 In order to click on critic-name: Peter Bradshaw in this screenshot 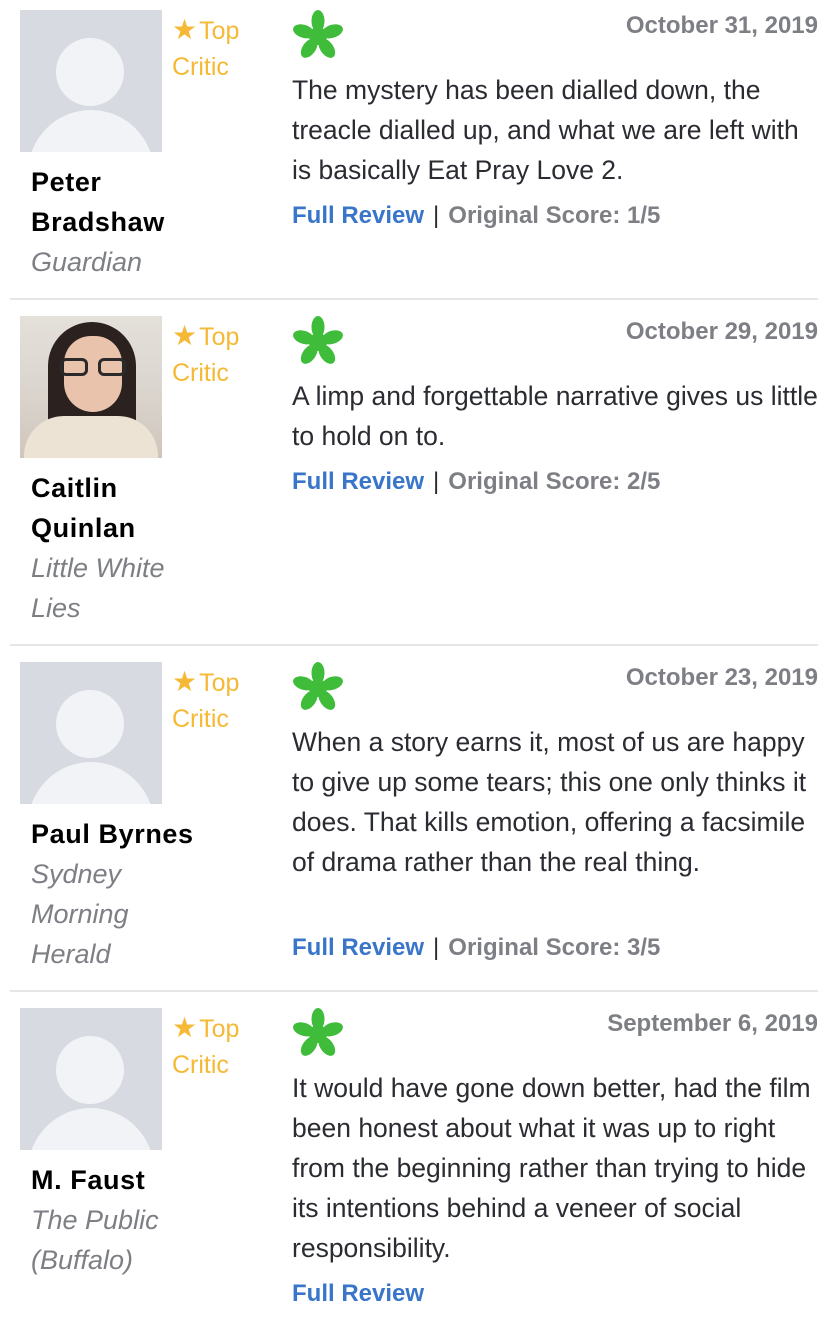, I will do `click(146, 202)`.